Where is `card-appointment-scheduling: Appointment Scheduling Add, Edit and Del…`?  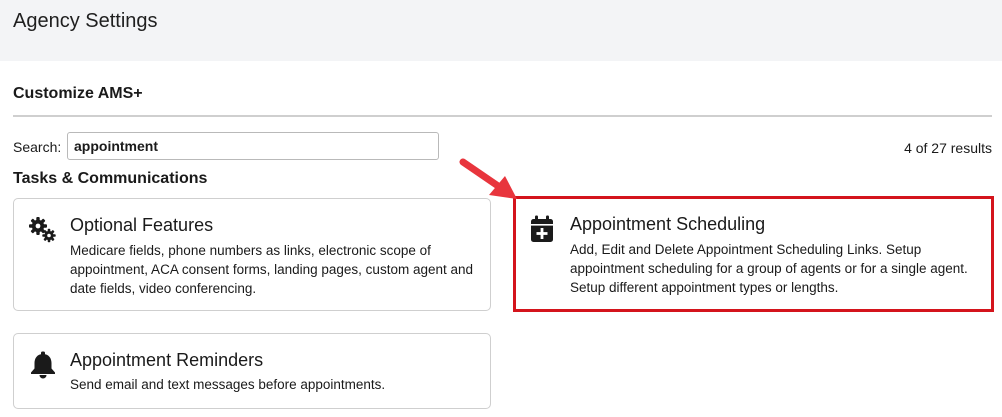 card-appointment-scheduling: Appointment Scheduling Add, Edit and Del… is located at coordinates (753, 254).